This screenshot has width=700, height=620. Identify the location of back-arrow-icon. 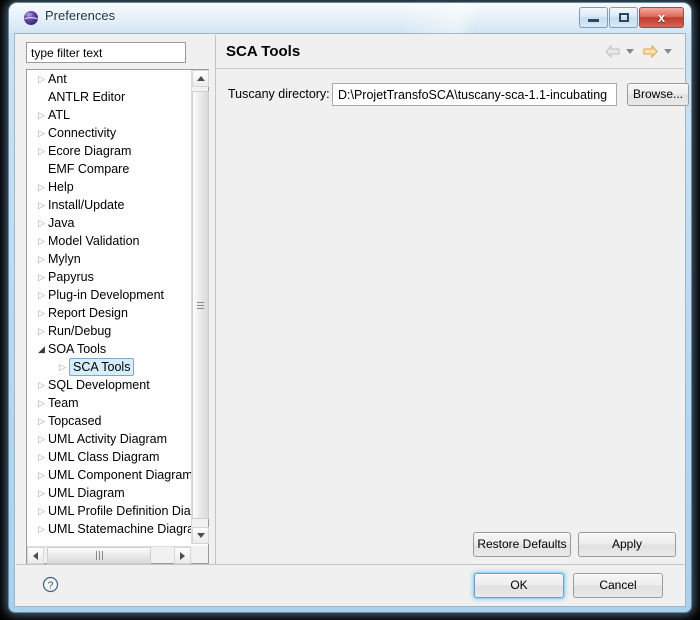
(612, 51).